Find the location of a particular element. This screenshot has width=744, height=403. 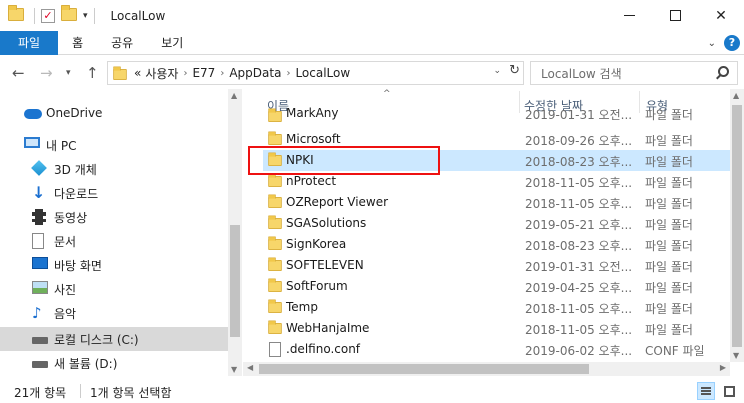

table-row: WebHanjaIme 2018-11-05 오후... 파일 폴더 is located at coordinates (496, 328).